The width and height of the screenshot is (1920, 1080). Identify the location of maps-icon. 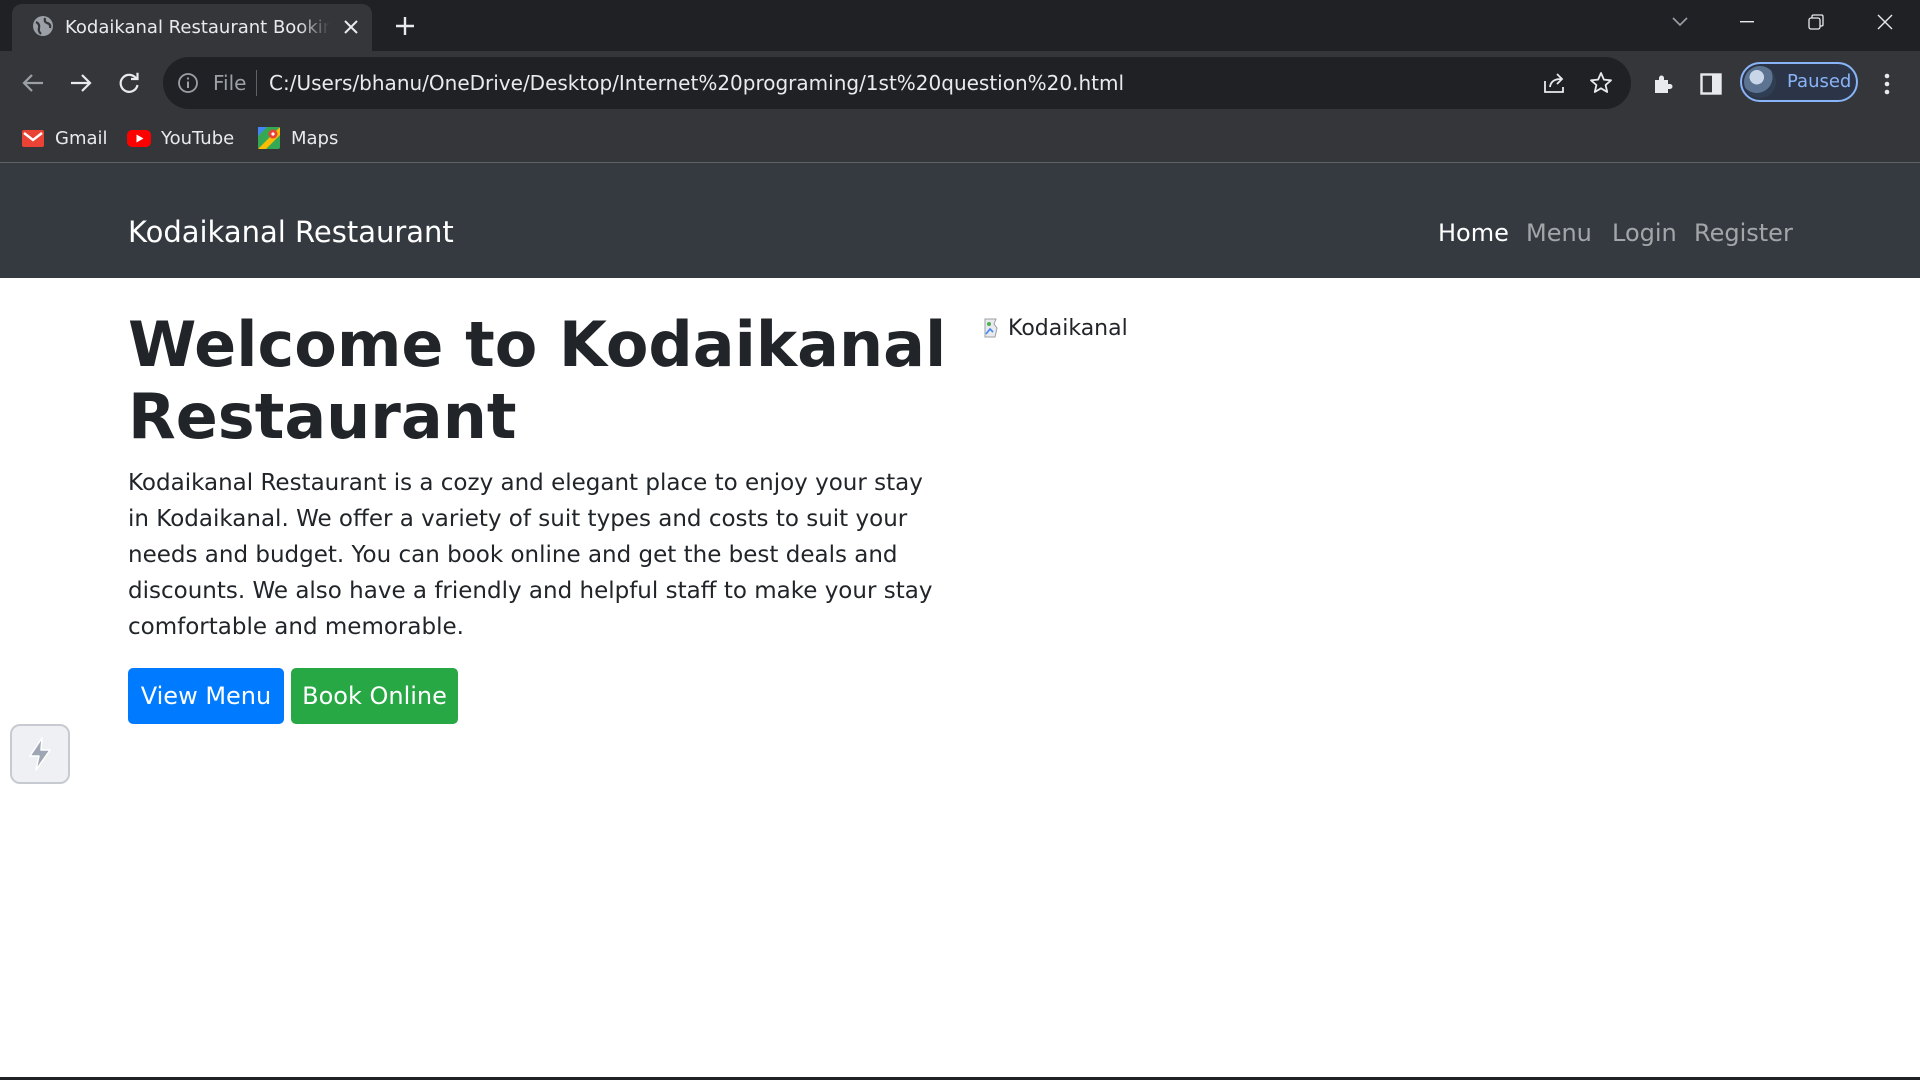
(269, 138).